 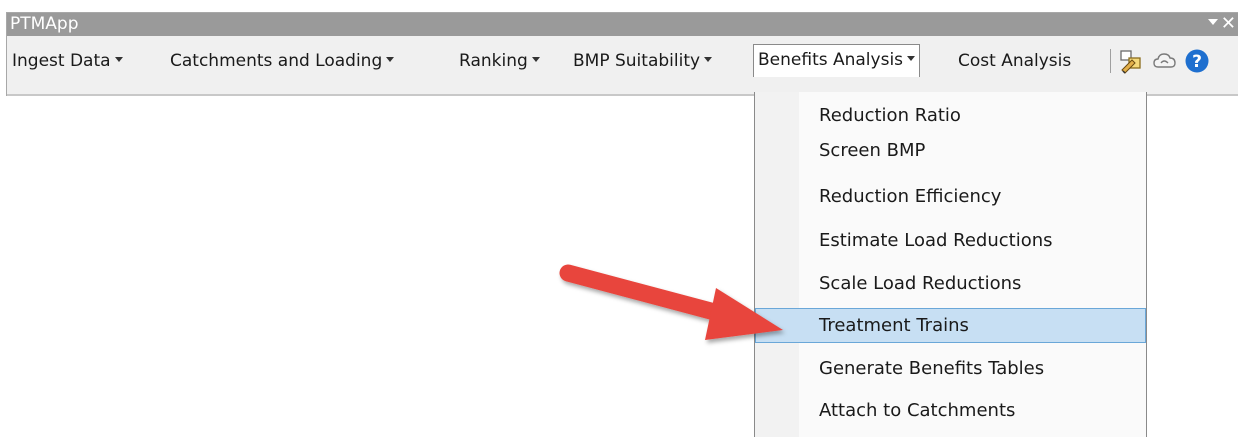 I want to click on menu-ingest-data: Ingest Data, so click(x=67, y=61).